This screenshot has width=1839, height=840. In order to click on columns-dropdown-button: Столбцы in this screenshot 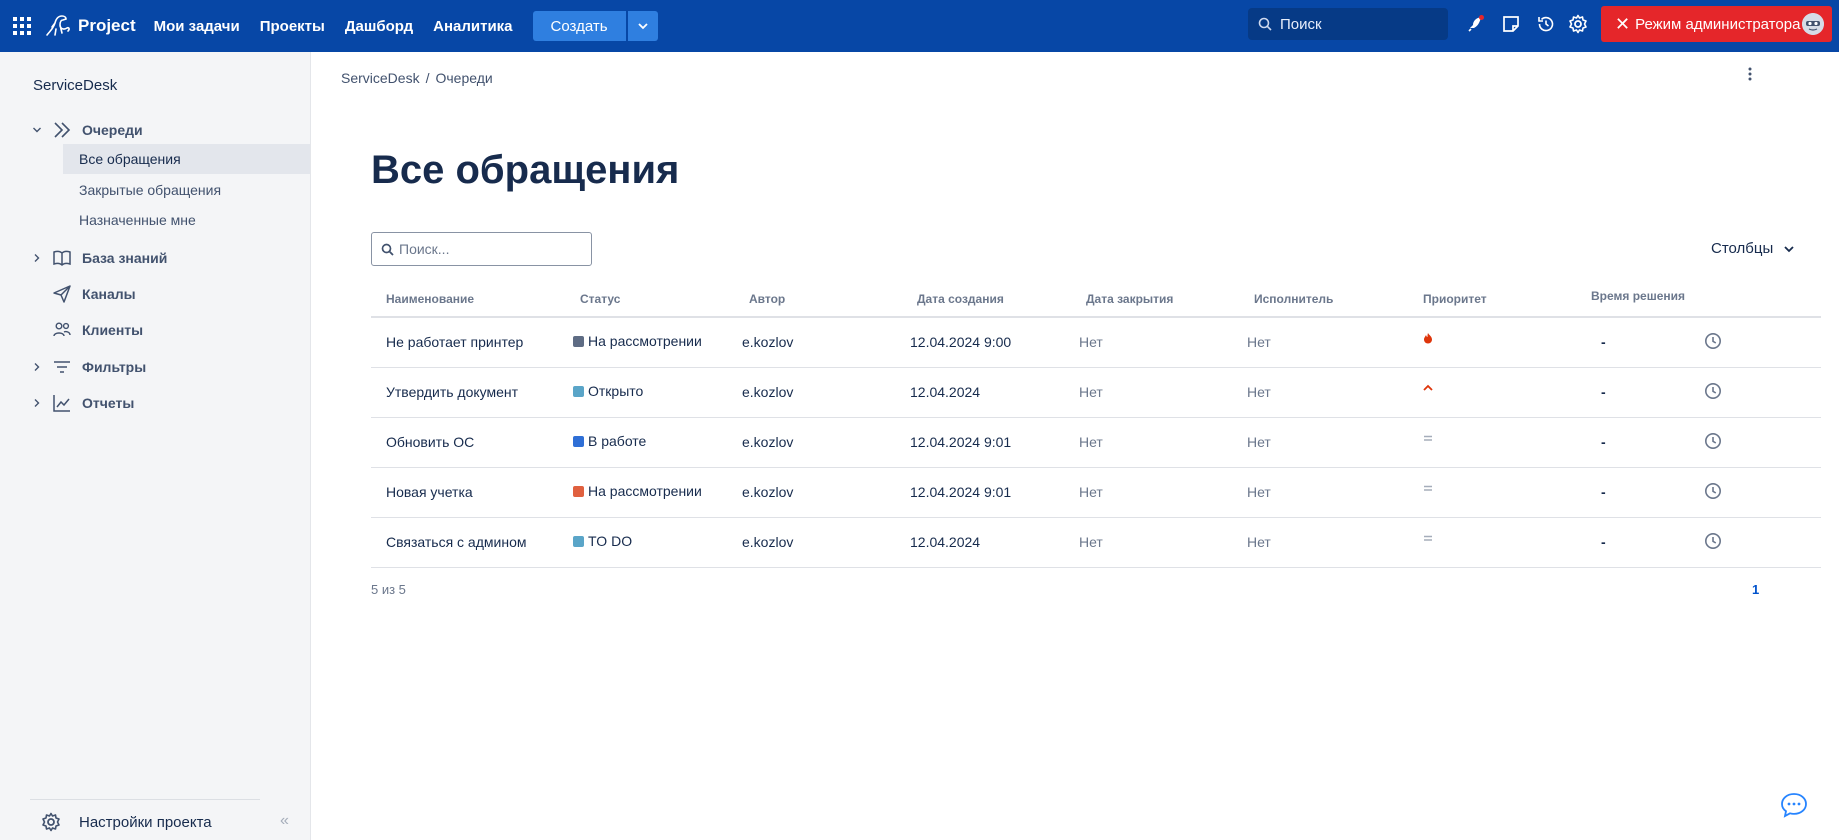, I will do `click(1753, 248)`.